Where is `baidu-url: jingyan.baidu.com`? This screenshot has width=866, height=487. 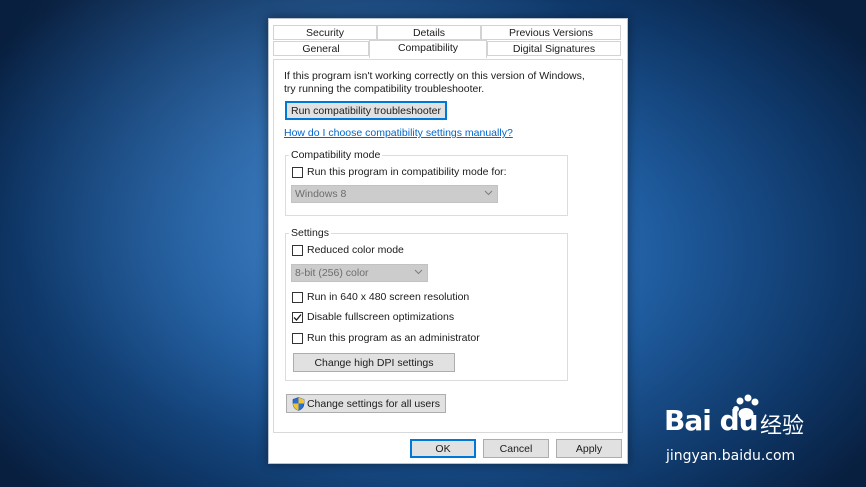 baidu-url: jingyan.baidu.com is located at coordinates (731, 456).